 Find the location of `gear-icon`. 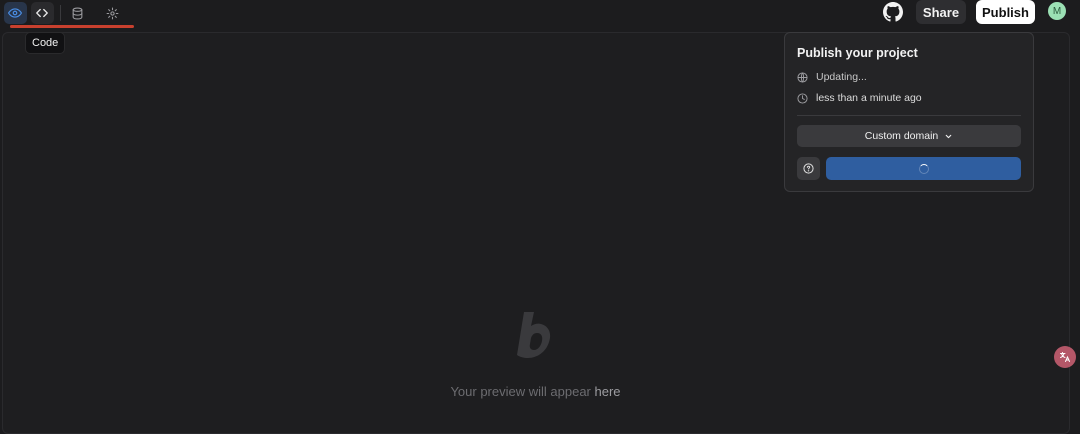

gear-icon is located at coordinates (112, 13).